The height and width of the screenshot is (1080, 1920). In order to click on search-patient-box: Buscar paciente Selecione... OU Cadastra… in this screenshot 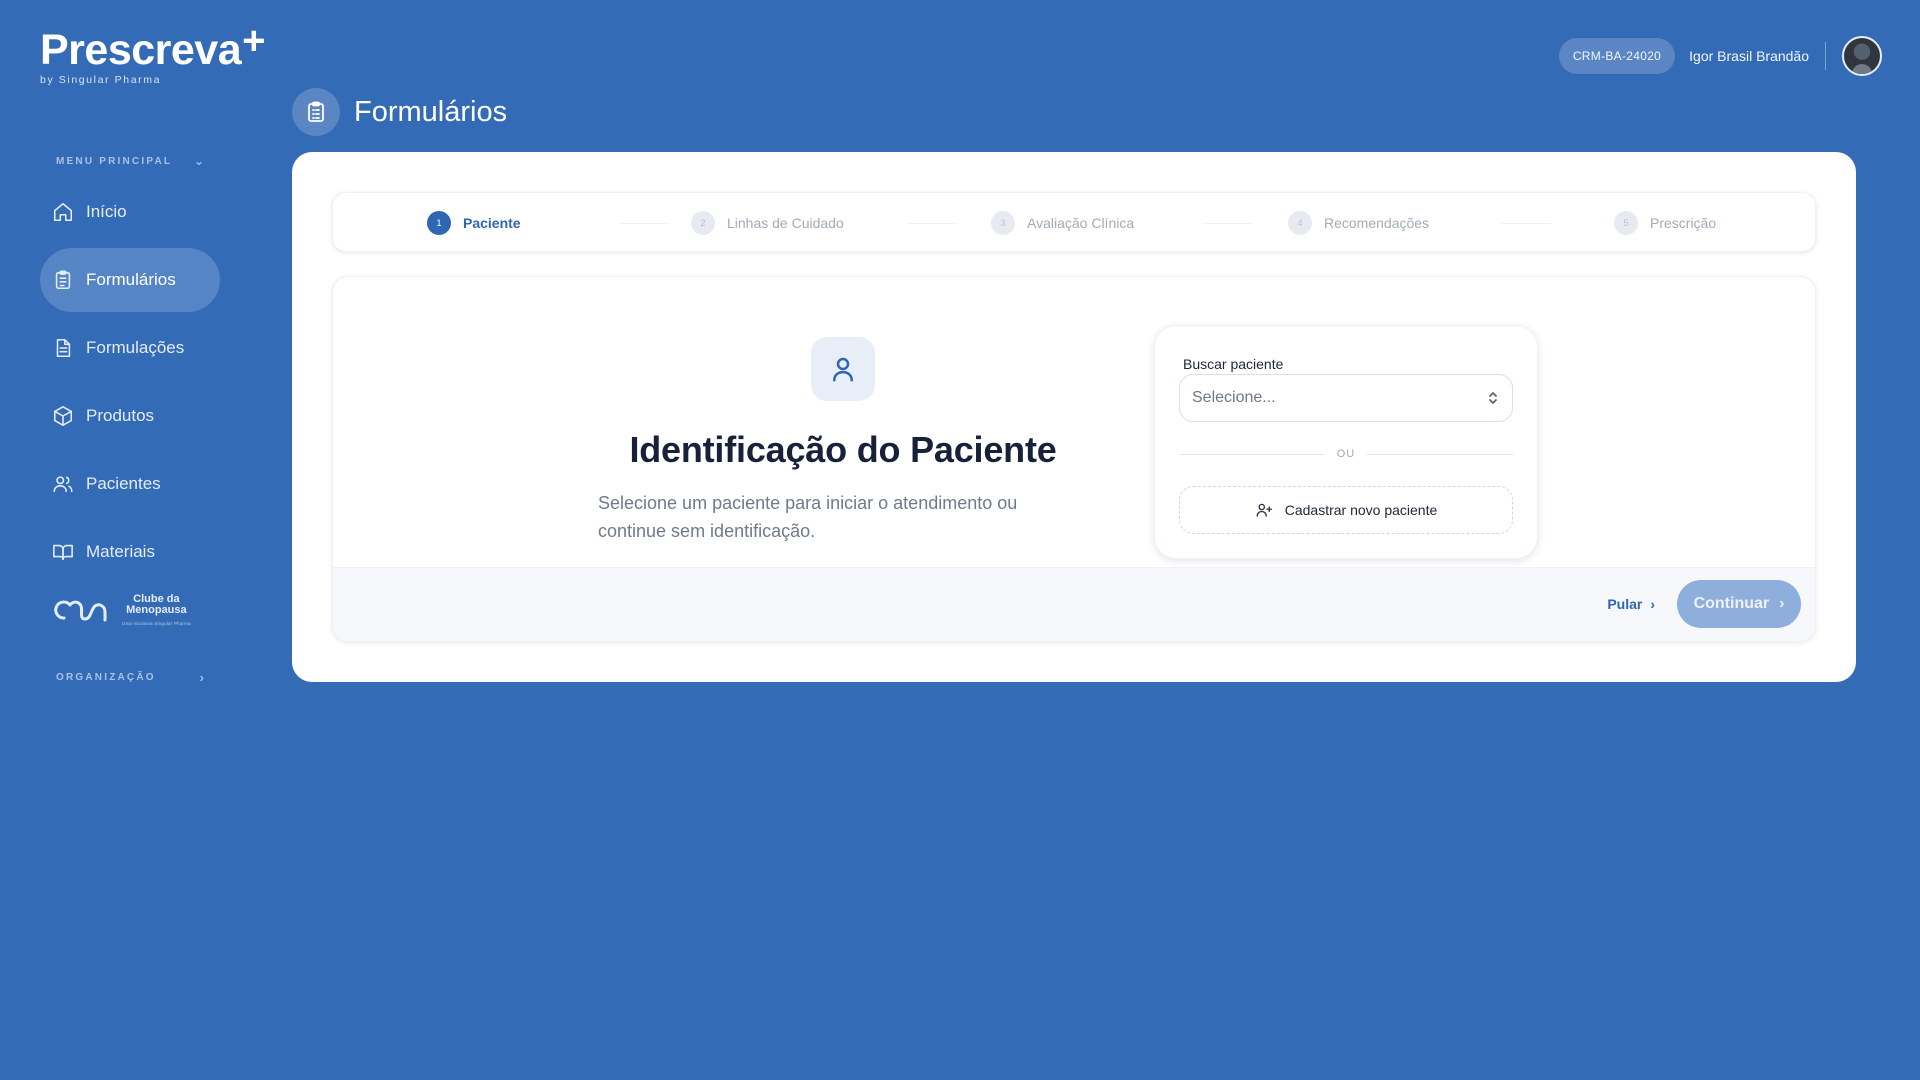, I will do `click(1346, 442)`.